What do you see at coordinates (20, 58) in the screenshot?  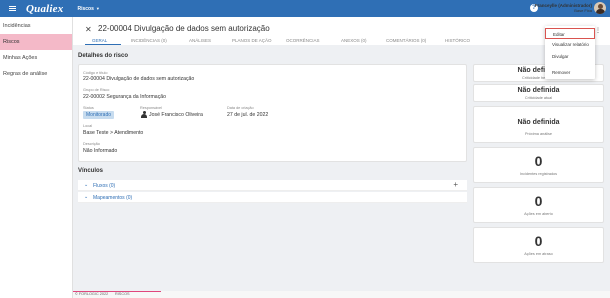 I see `sidebar-item-label: Minhas Ações` at bounding box center [20, 58].